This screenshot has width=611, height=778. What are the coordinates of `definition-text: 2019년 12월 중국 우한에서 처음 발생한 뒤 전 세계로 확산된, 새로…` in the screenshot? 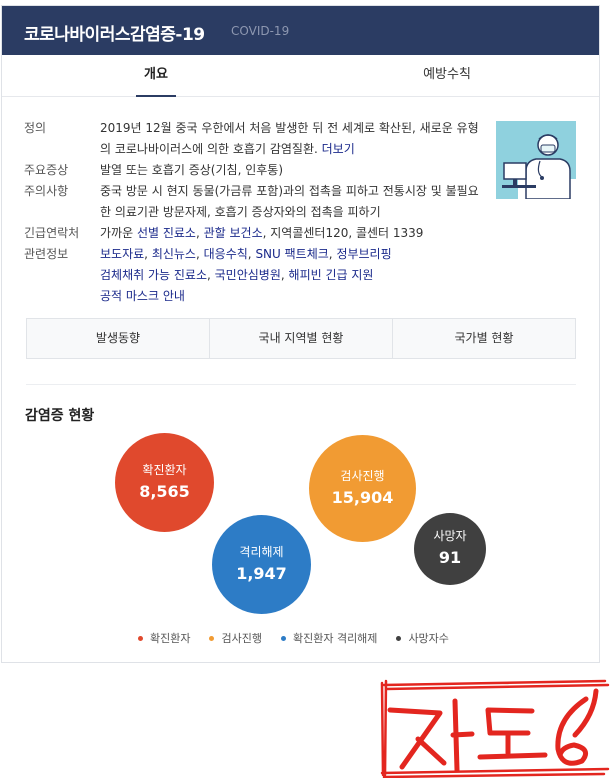 It's located at (289, 138).